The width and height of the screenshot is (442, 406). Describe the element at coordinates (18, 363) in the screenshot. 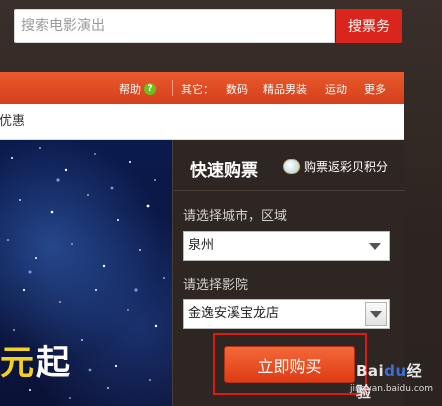

I see `banner-text-yuan: 元` at that location.